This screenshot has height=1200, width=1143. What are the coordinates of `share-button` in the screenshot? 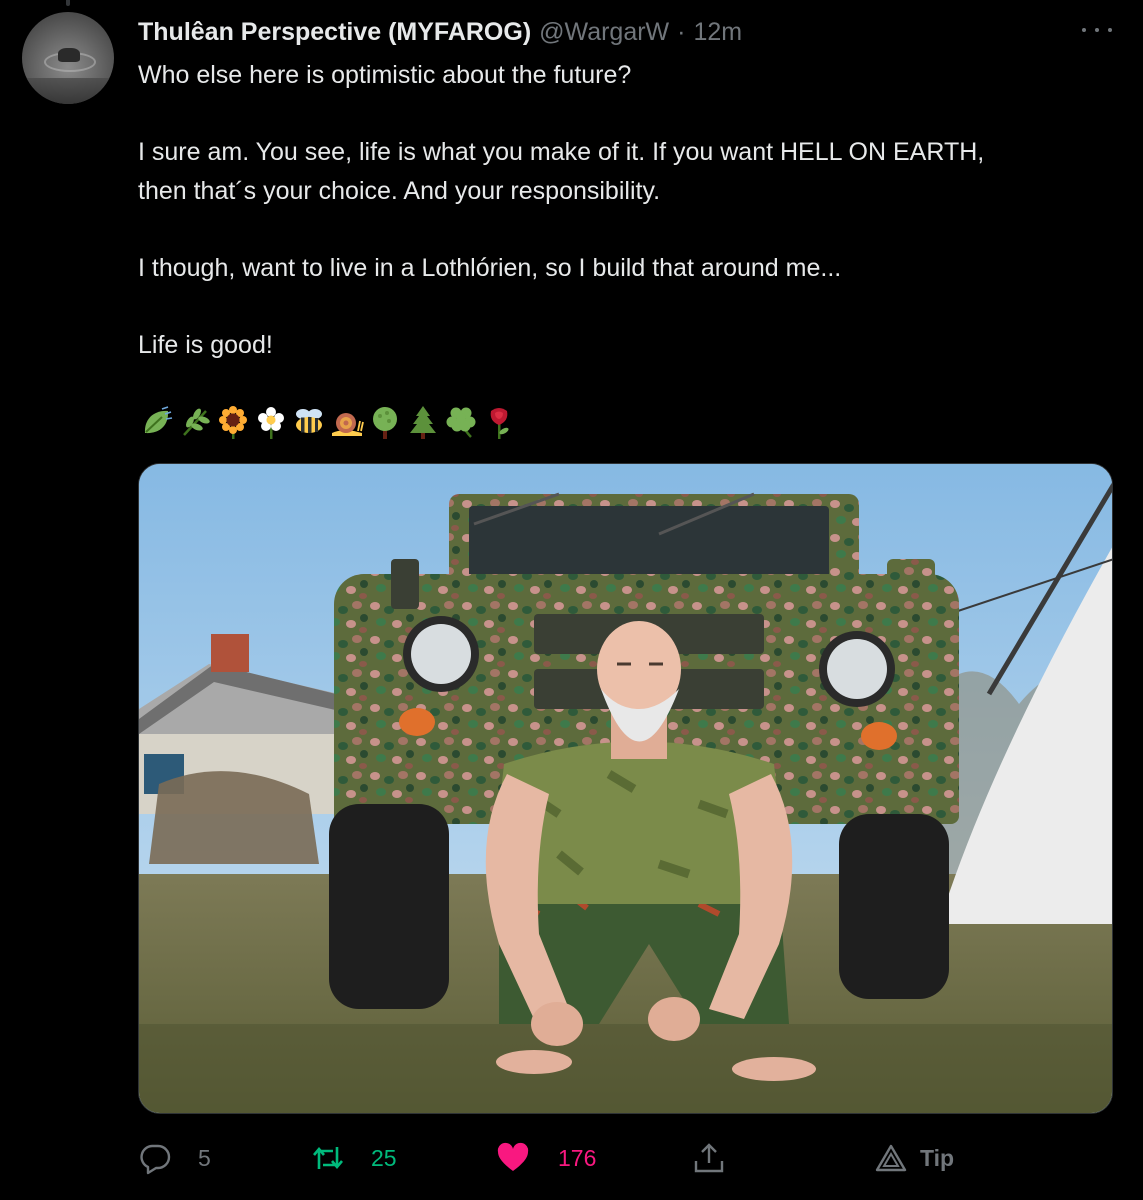 It's located at (709, 1158).